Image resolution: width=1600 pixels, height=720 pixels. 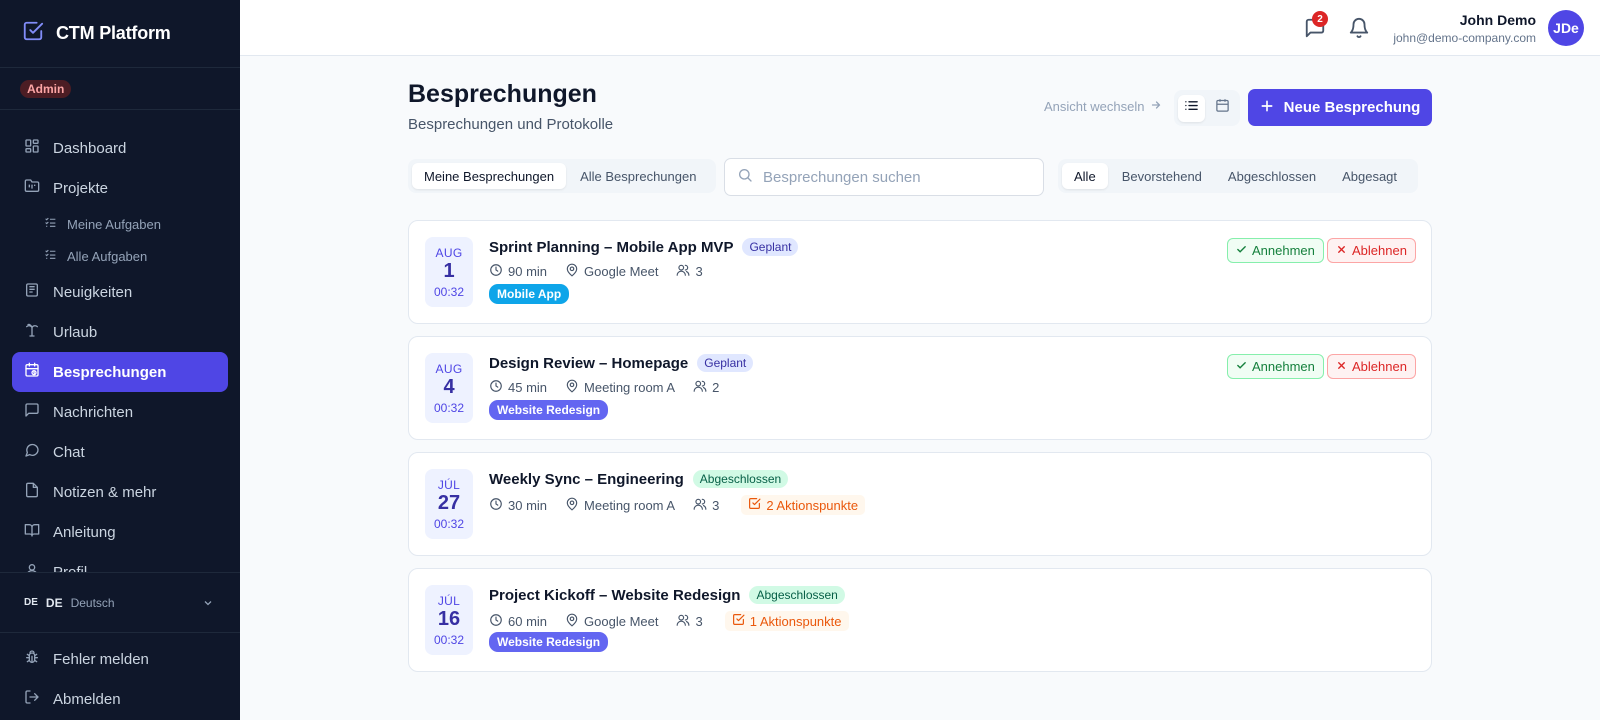 I want to click on message-square-icon, so click(x=32, y=412).